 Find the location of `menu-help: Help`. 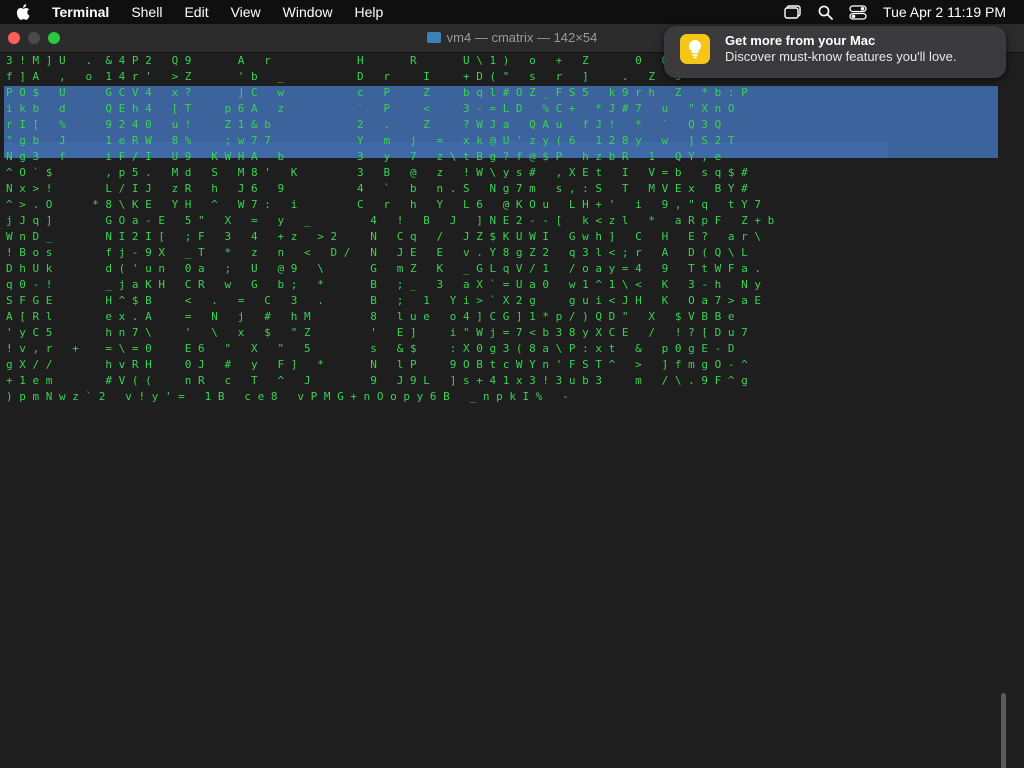

menu-help: Help is located at coordinates (368, 12).